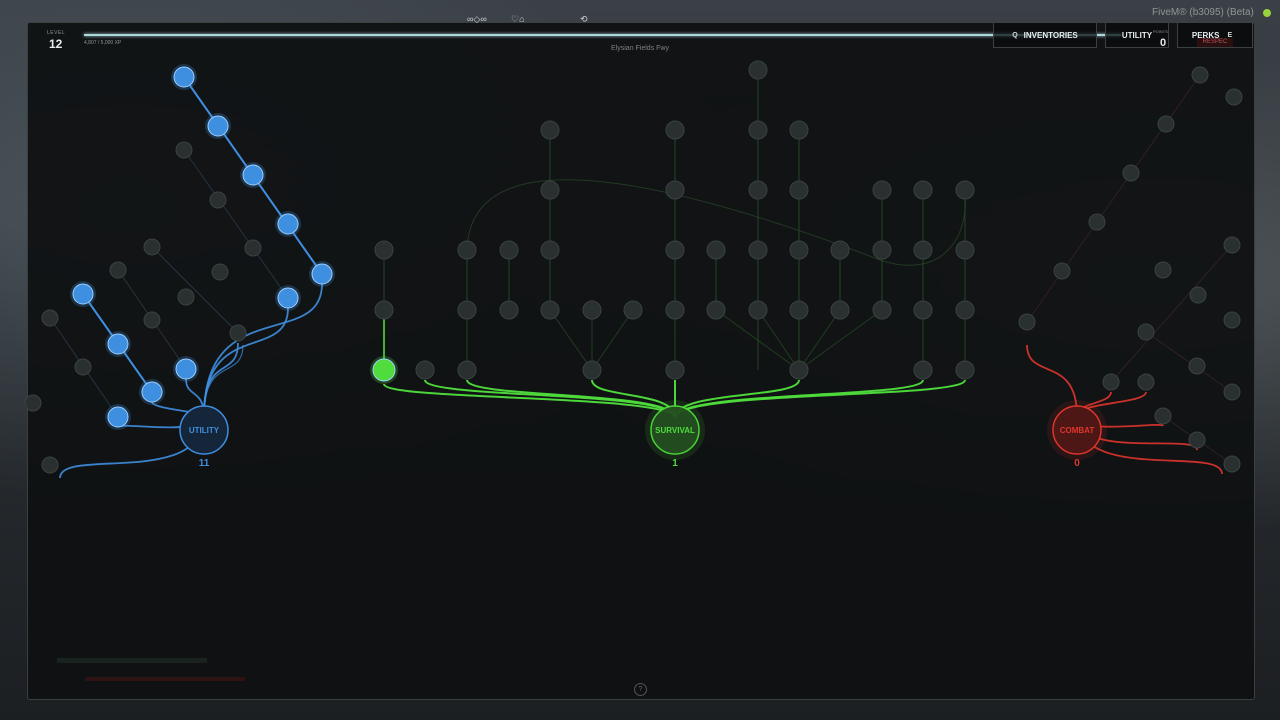 The image size is (1280, 720). I want to click on minimap-armor-bar, so click(165, 679).